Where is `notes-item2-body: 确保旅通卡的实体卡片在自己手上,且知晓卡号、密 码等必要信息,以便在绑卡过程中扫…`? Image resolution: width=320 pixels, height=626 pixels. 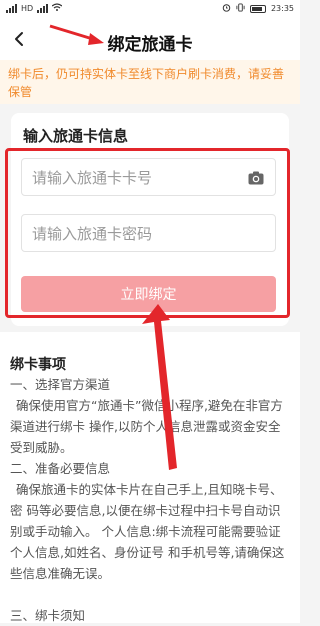 notes-item2-body: 确保旅通卡的实体卡片在自己手上,且知晓卡号、密 码等必要信息,以便在绑卡过程中扫… is located at coordinates (147, 531).